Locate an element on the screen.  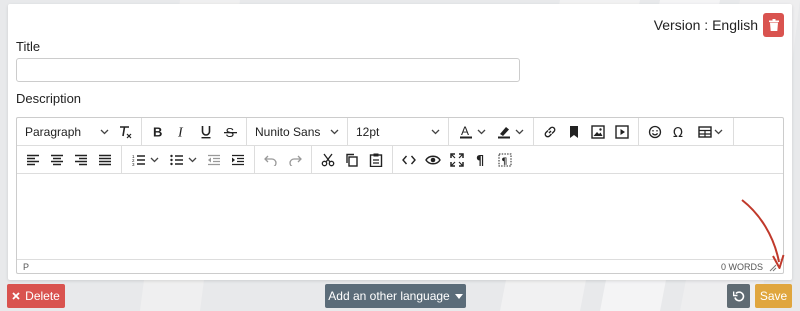
list-group: 123 is located at coordinates (188, 159).